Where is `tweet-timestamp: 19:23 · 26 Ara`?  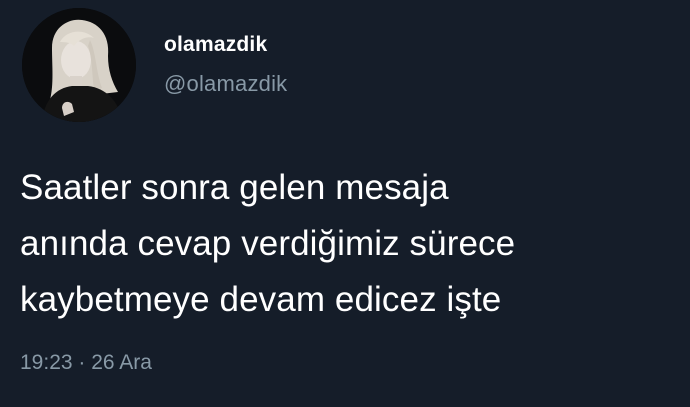
tweet-timestamp: 19:23 · 26 Ara is located at coordinates (86, 363).